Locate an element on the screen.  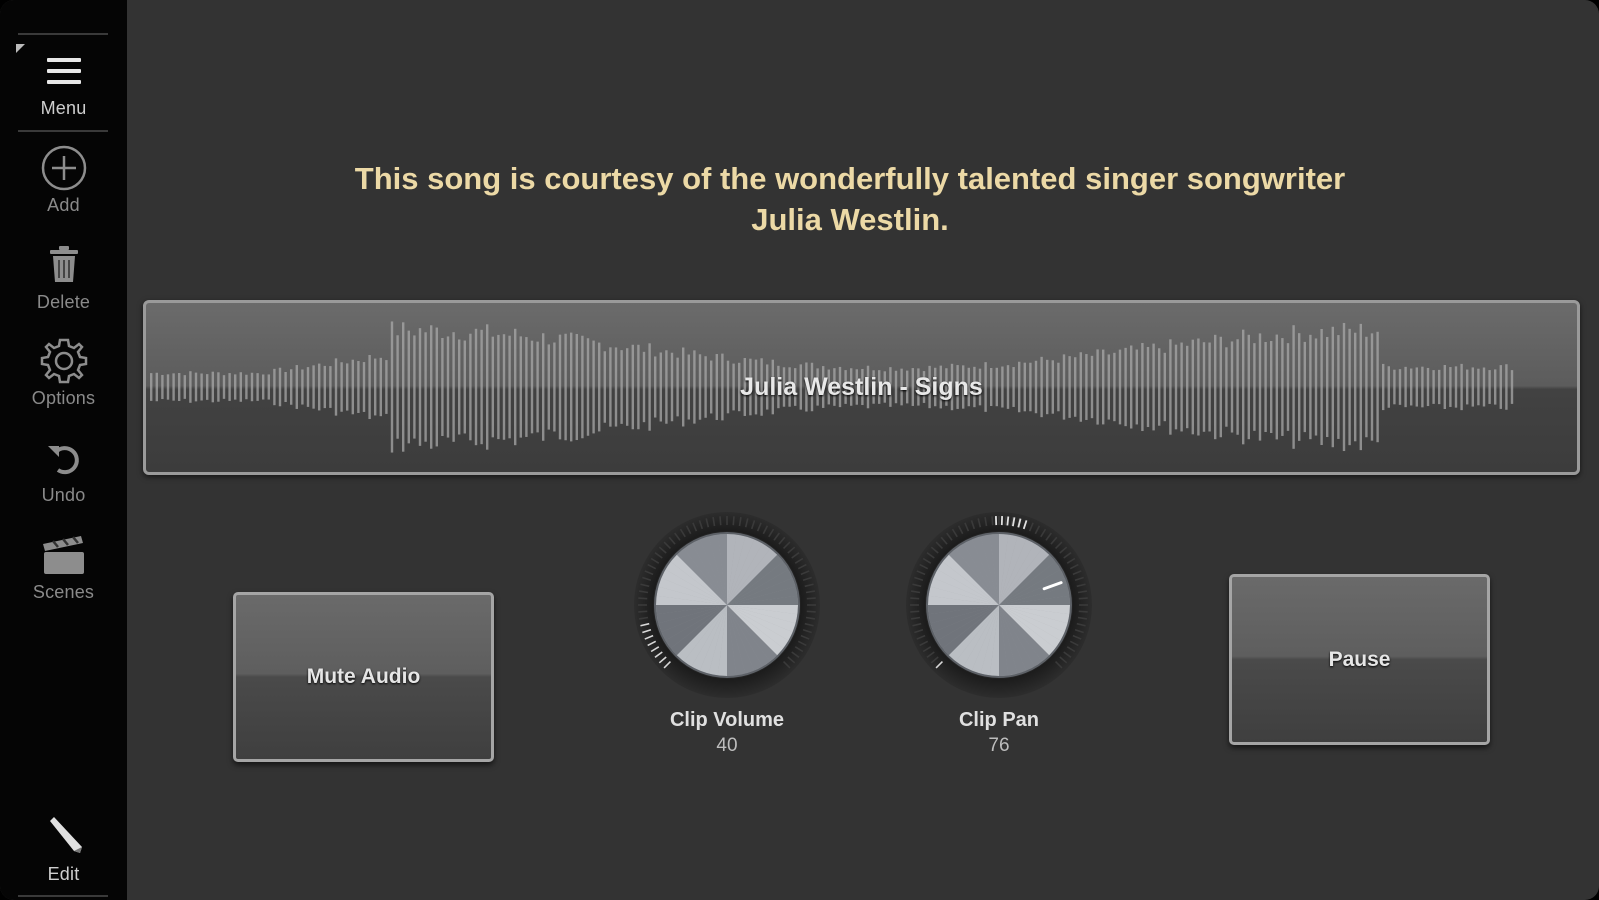
sidebar-item-label: Undo is located at coordinates (63, 495).